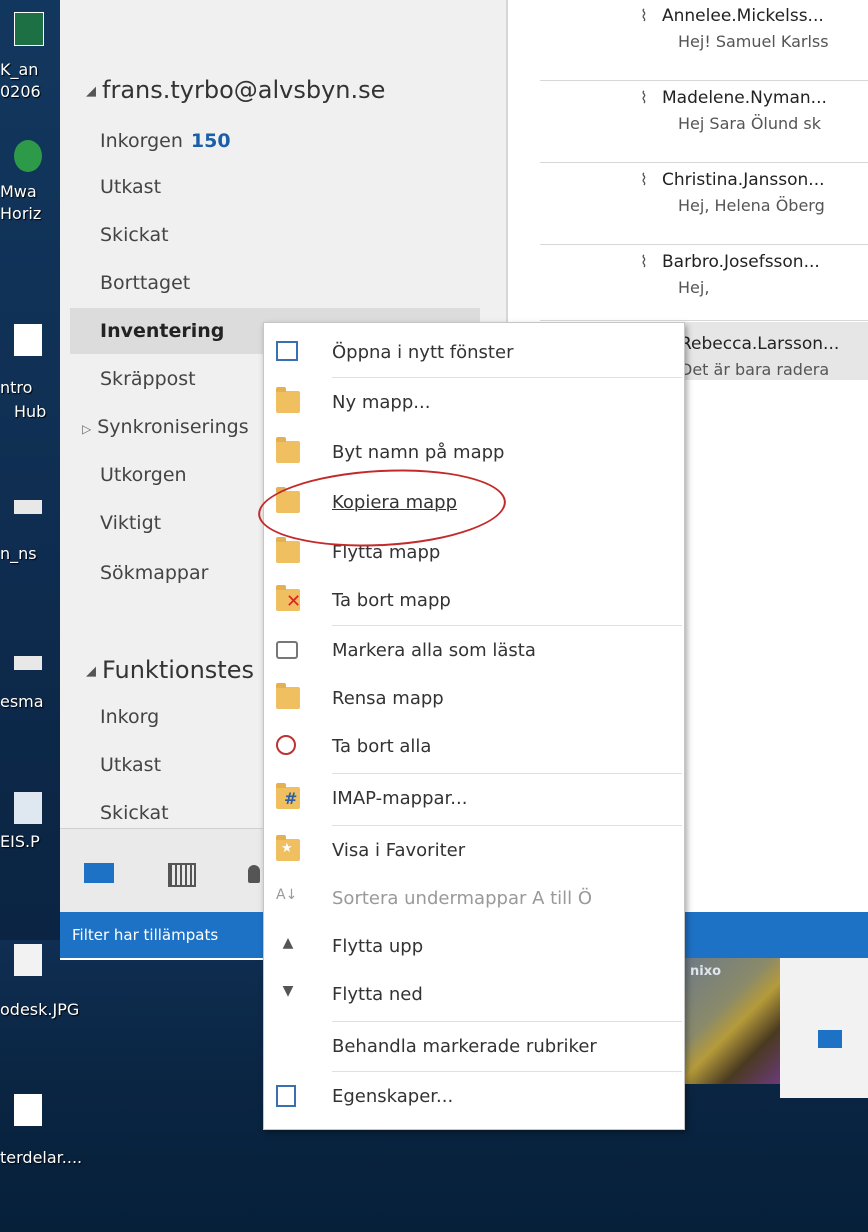 This screenshot has height=1232, width=868. Describe the element at coordinates (20, 91) in the screenshot. I see `desktop-label: 0206` at that location.